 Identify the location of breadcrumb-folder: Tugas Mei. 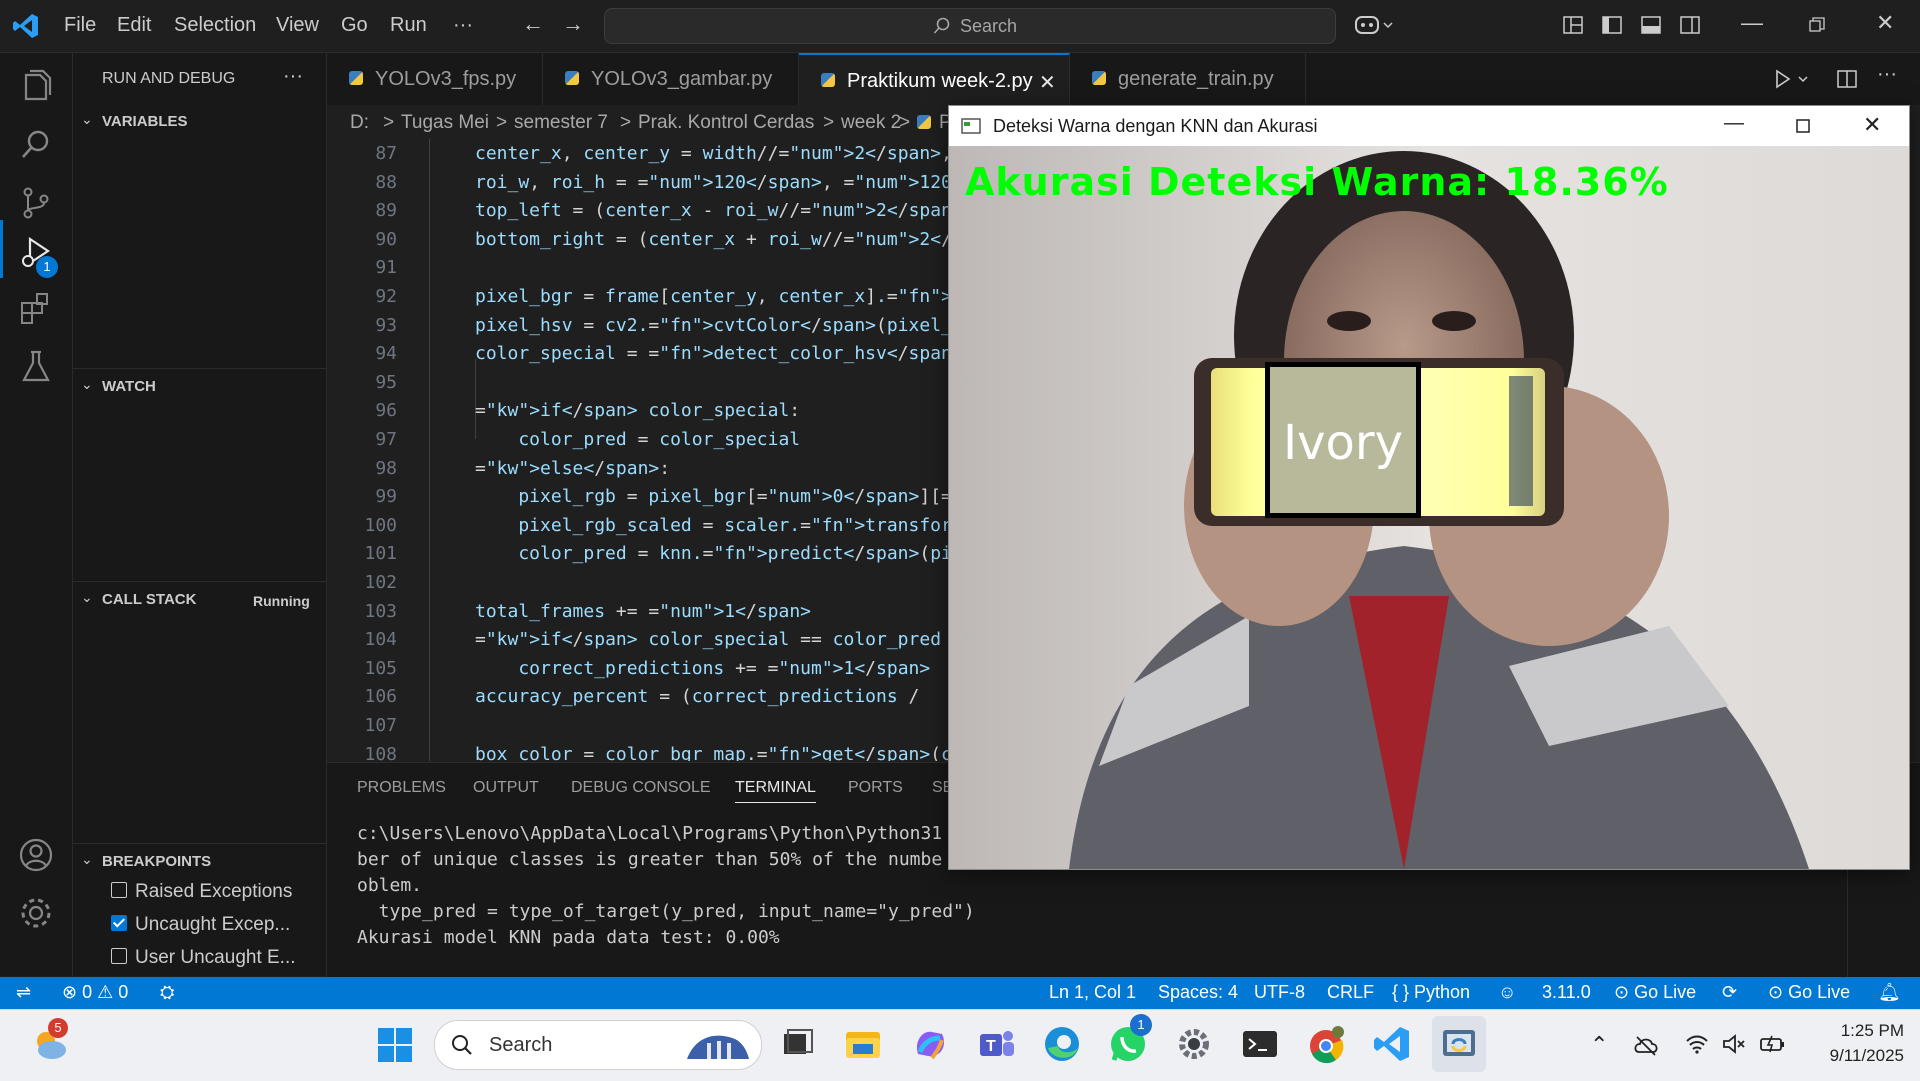
(445, 123).